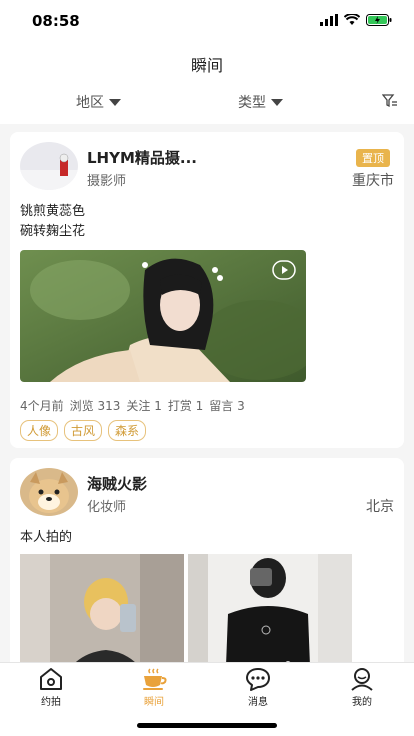 Image resolution: width=414 pixels, height=736 pixels. What do you see at coordinates (390, 101) in the screenshot?
I see `filter-icon` at bounding box center [390, 101].